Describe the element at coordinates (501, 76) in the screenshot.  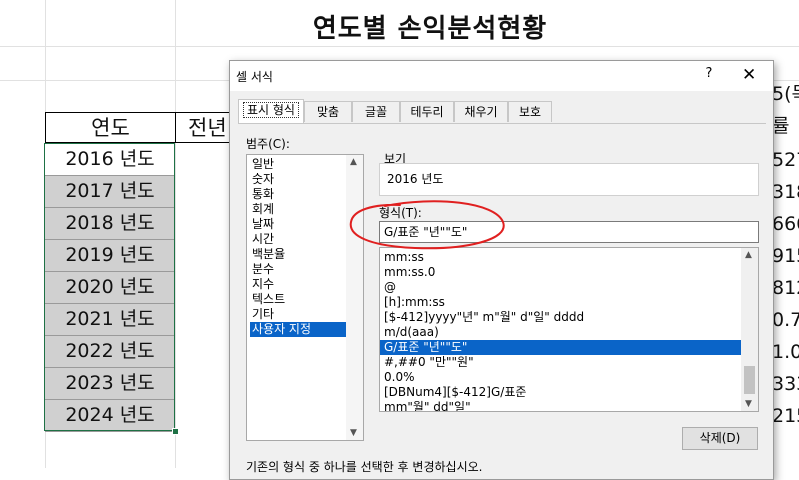
I see `dialog-titlebar: 셀 서식 ? ✕` at that location.